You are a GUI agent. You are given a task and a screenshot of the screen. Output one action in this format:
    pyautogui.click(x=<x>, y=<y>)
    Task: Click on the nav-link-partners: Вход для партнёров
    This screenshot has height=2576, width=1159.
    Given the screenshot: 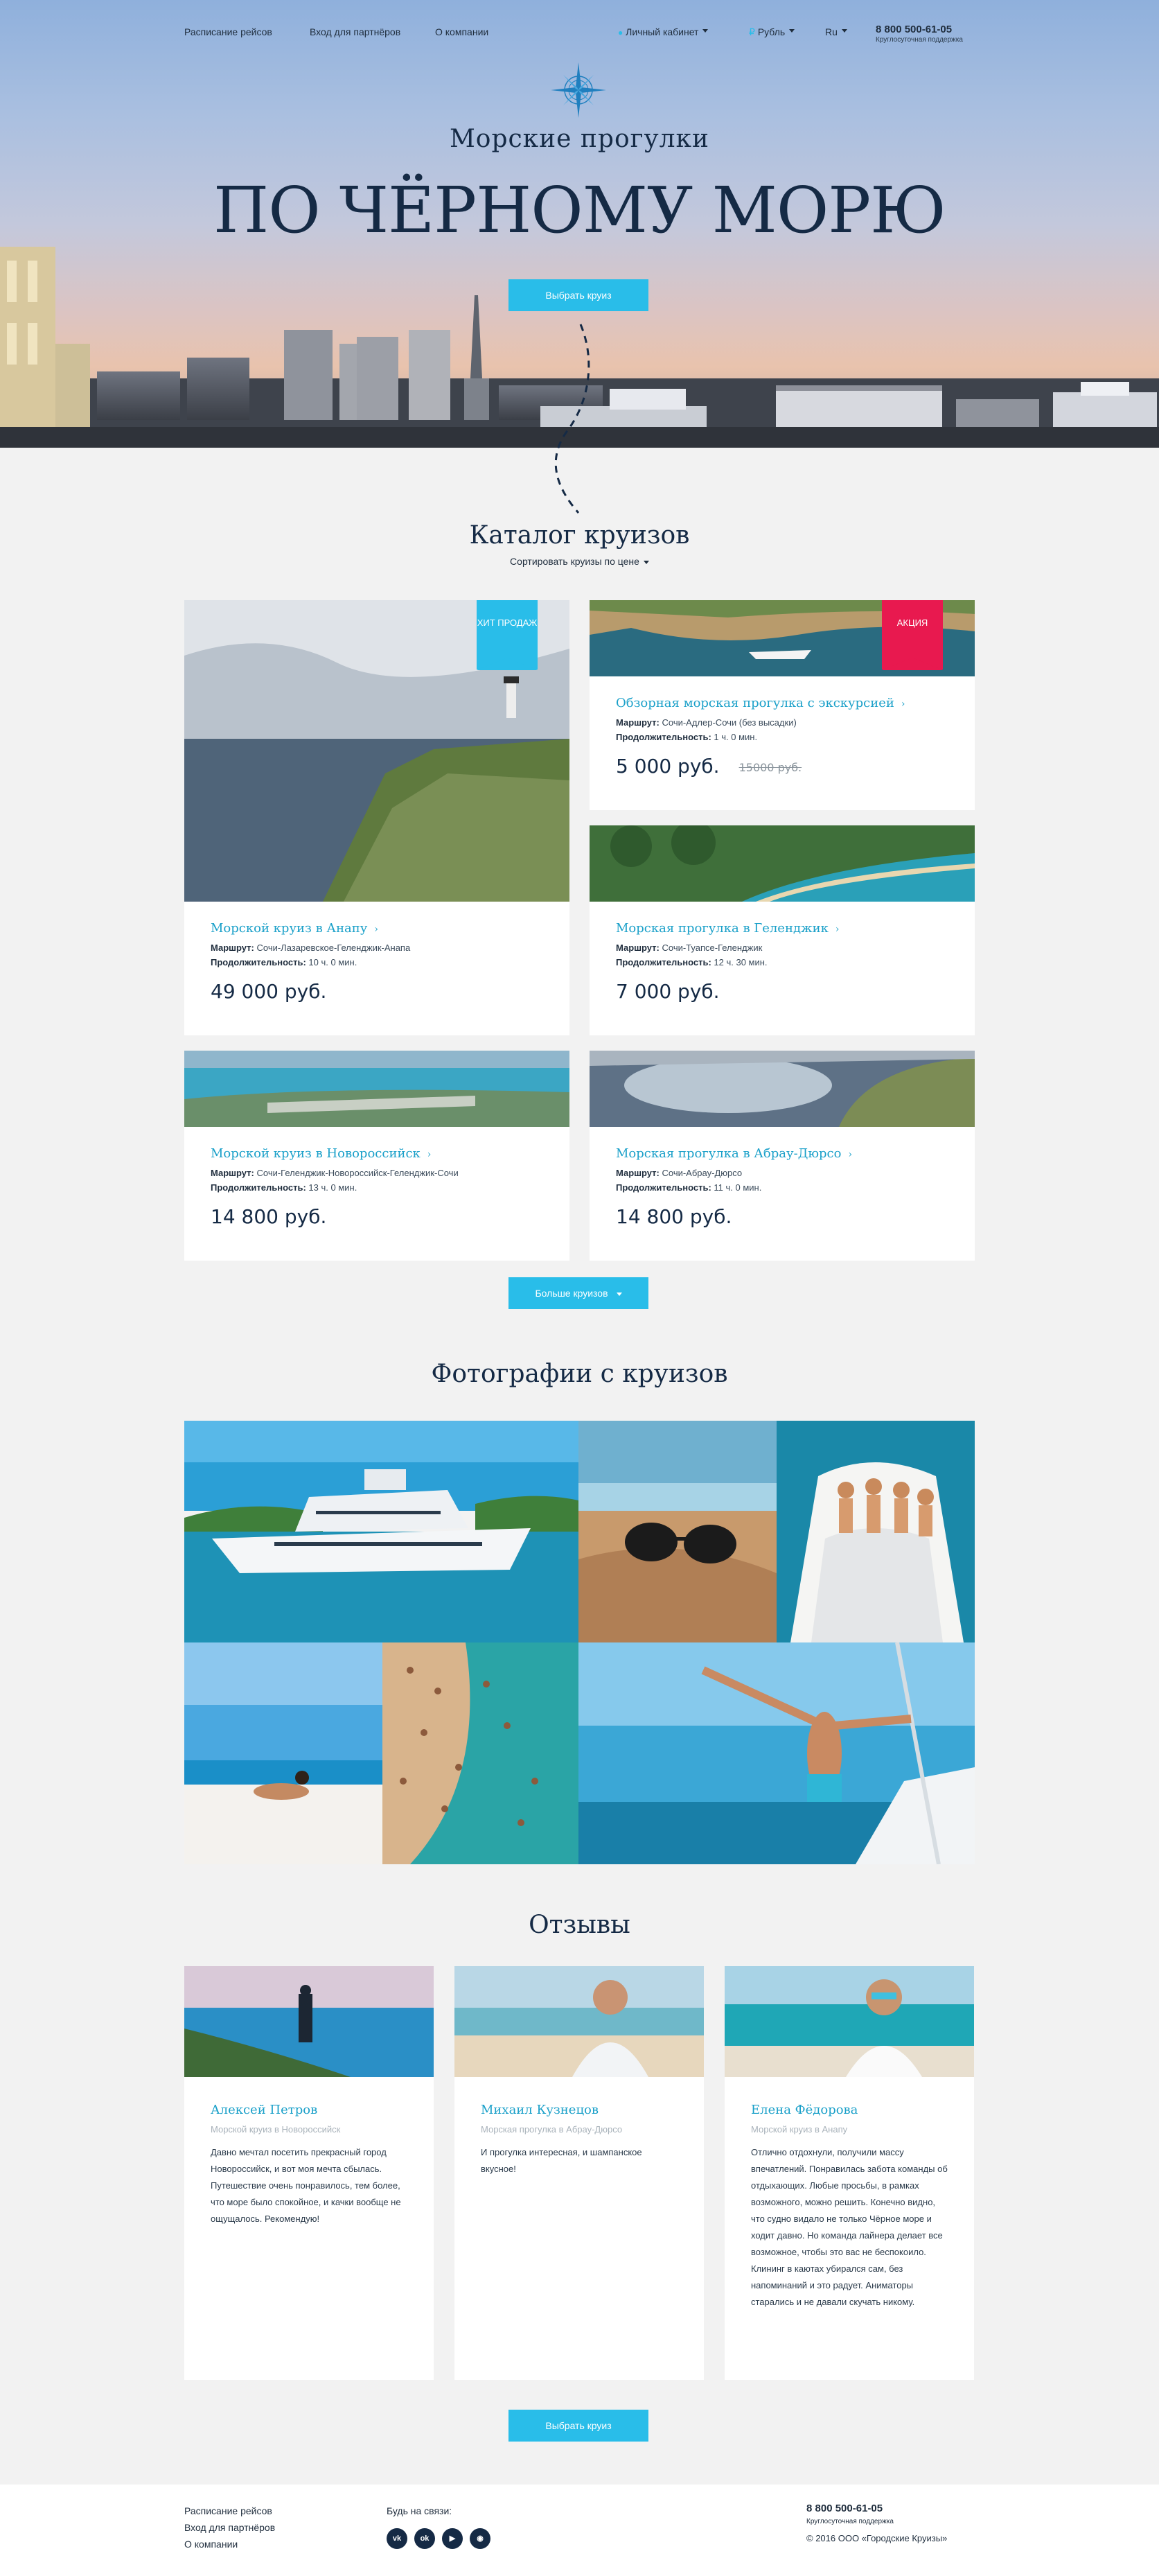 What is the action you would take?
    pyautogui.click(x=355, y=31)
    